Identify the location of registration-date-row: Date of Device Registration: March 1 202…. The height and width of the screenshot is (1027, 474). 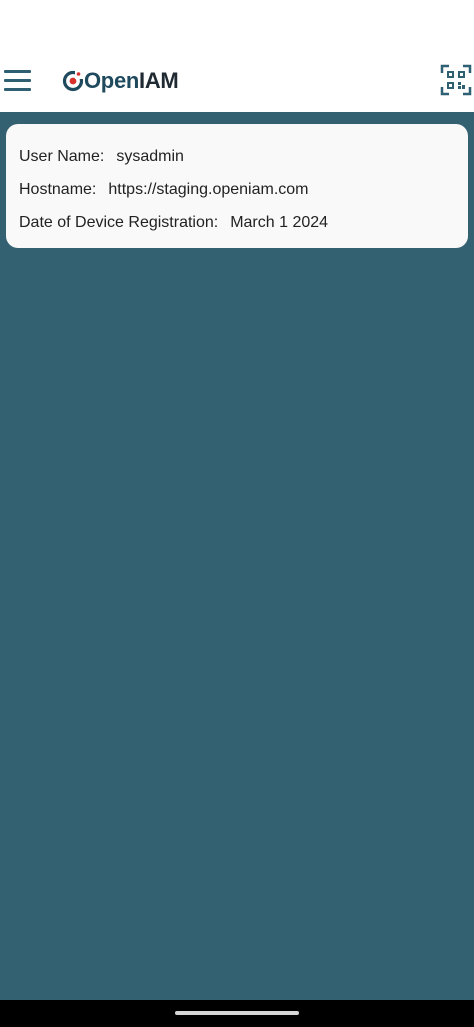
(237, 222).